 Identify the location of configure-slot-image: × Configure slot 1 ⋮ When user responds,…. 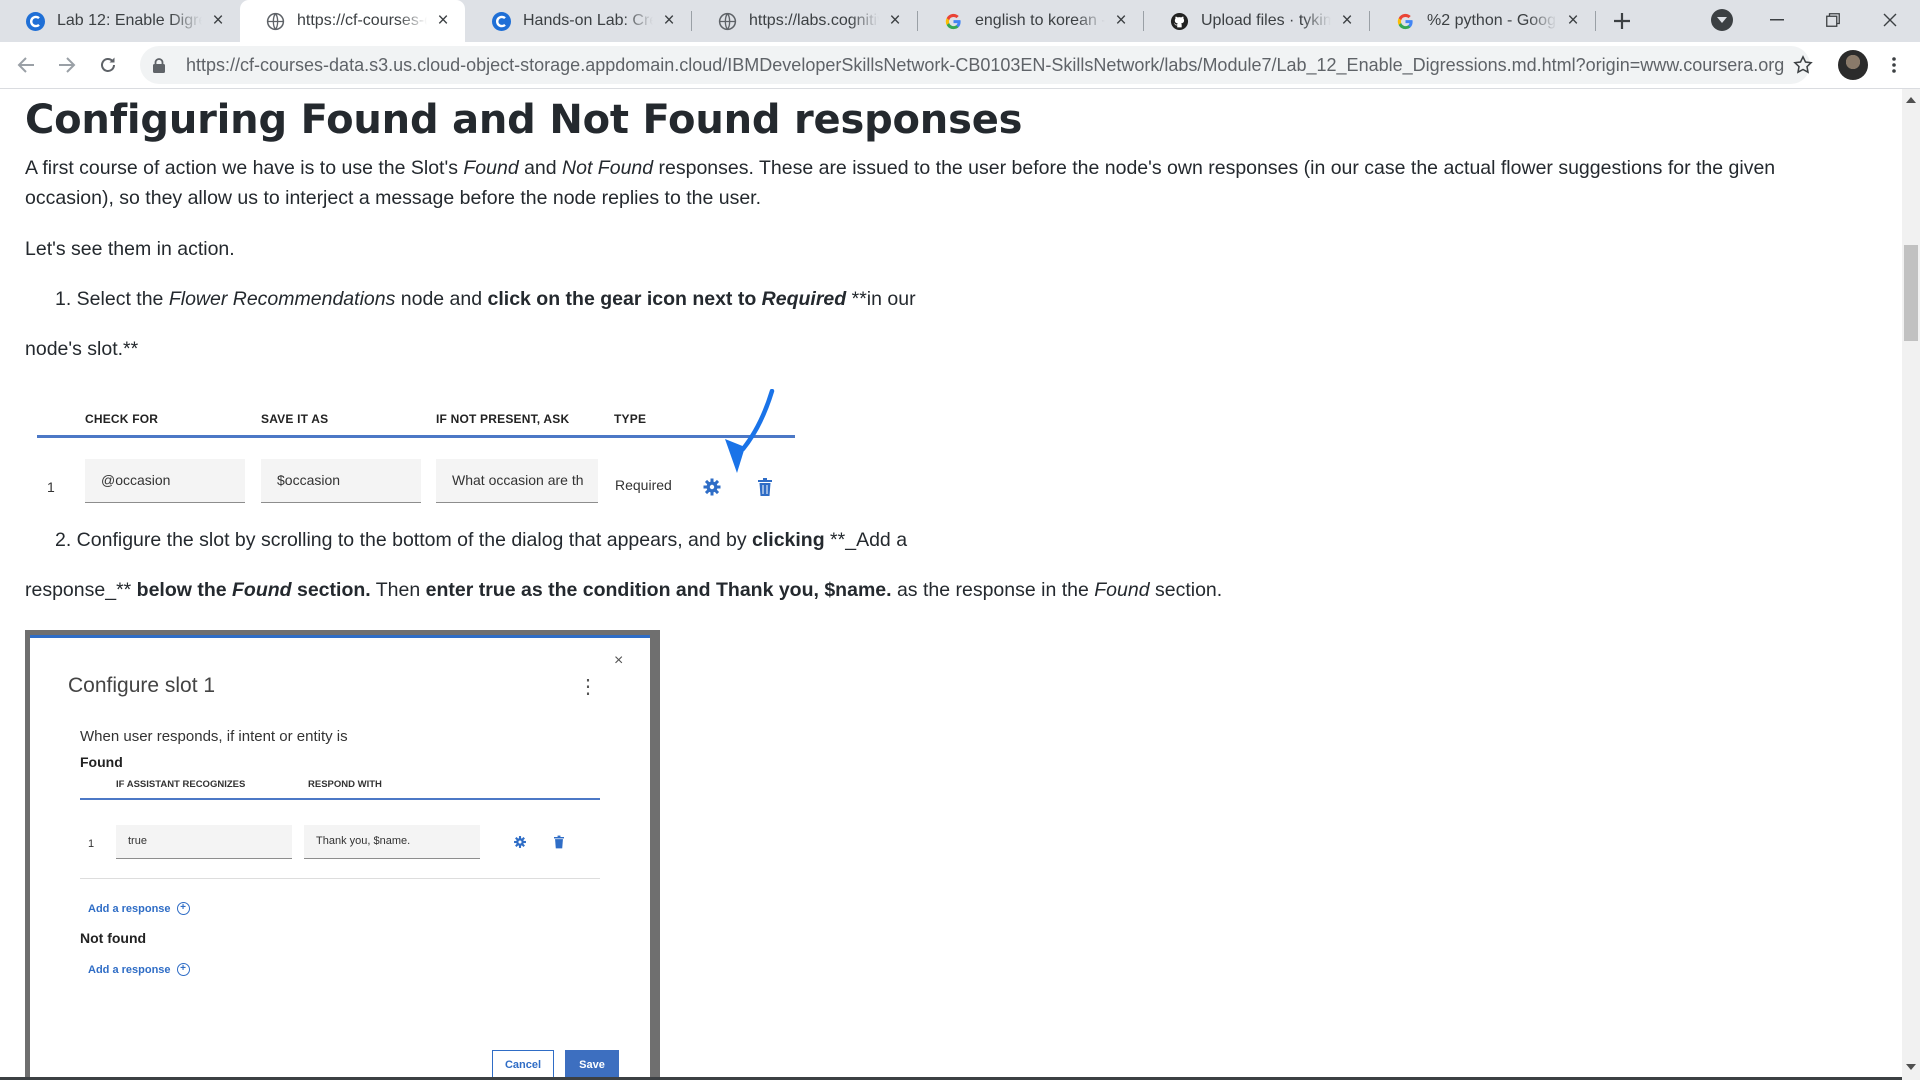
(342, 855).